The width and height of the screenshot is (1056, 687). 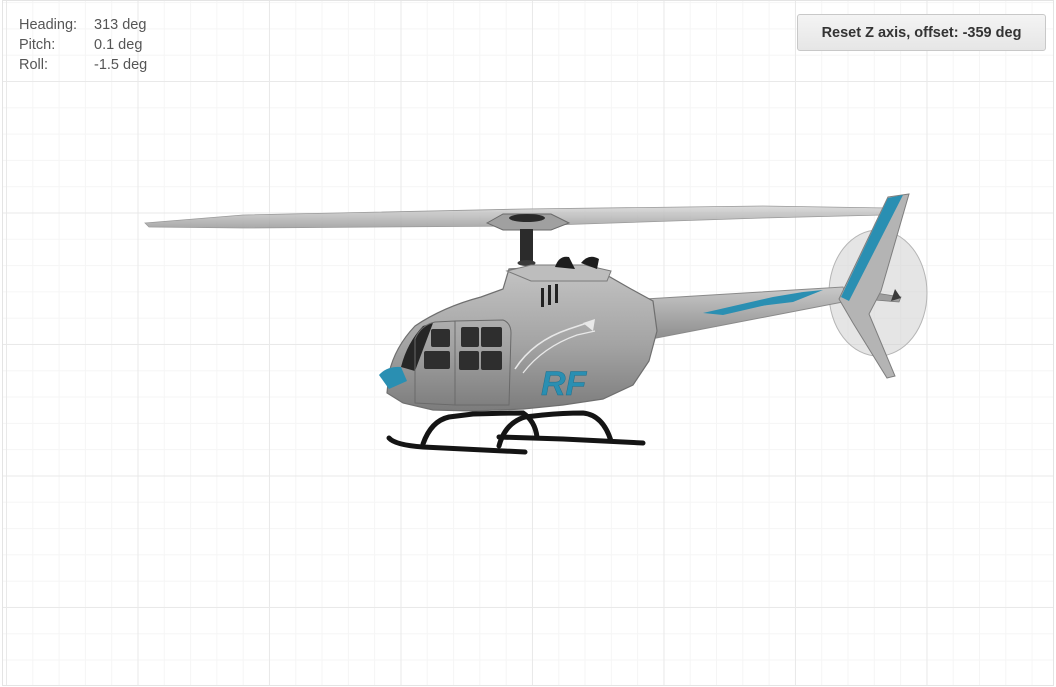 What do you see at coordinates (491, 337) in the screenshot?
I see `window-rear-upper-right` at bounding box center [491, 337].